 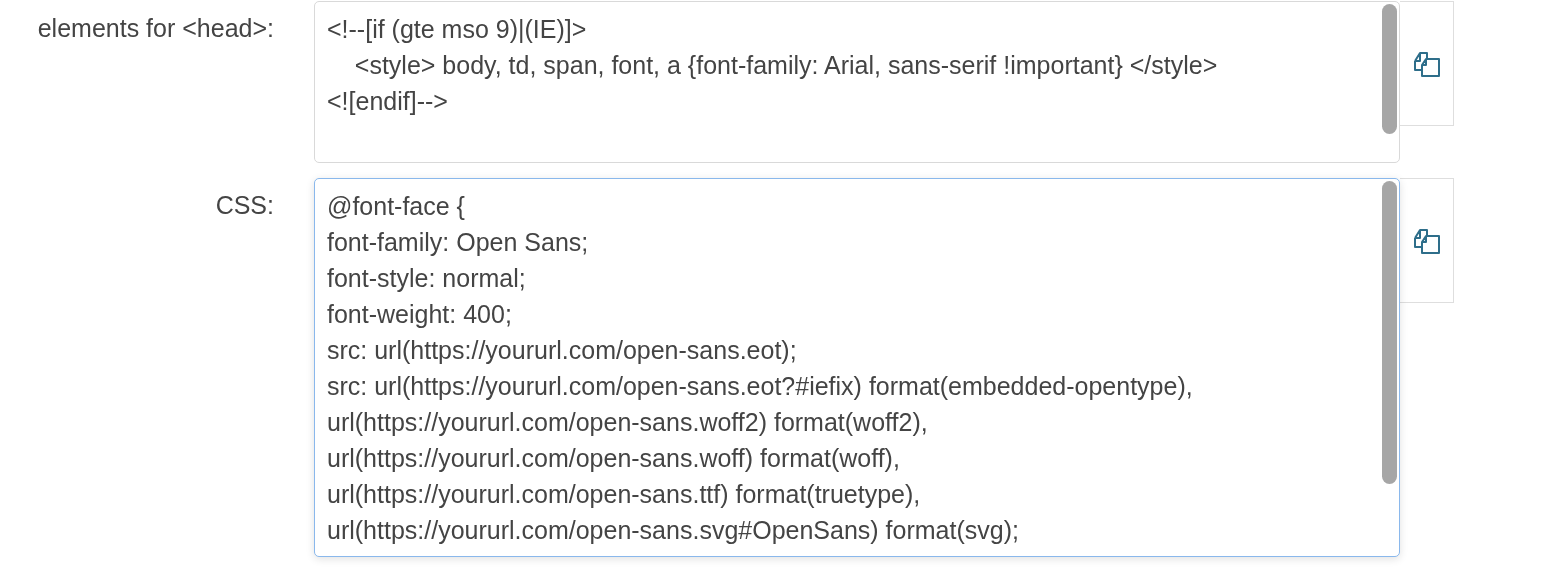 I want to click on field-label: elements for <head>:, so click(x=155, y=28).